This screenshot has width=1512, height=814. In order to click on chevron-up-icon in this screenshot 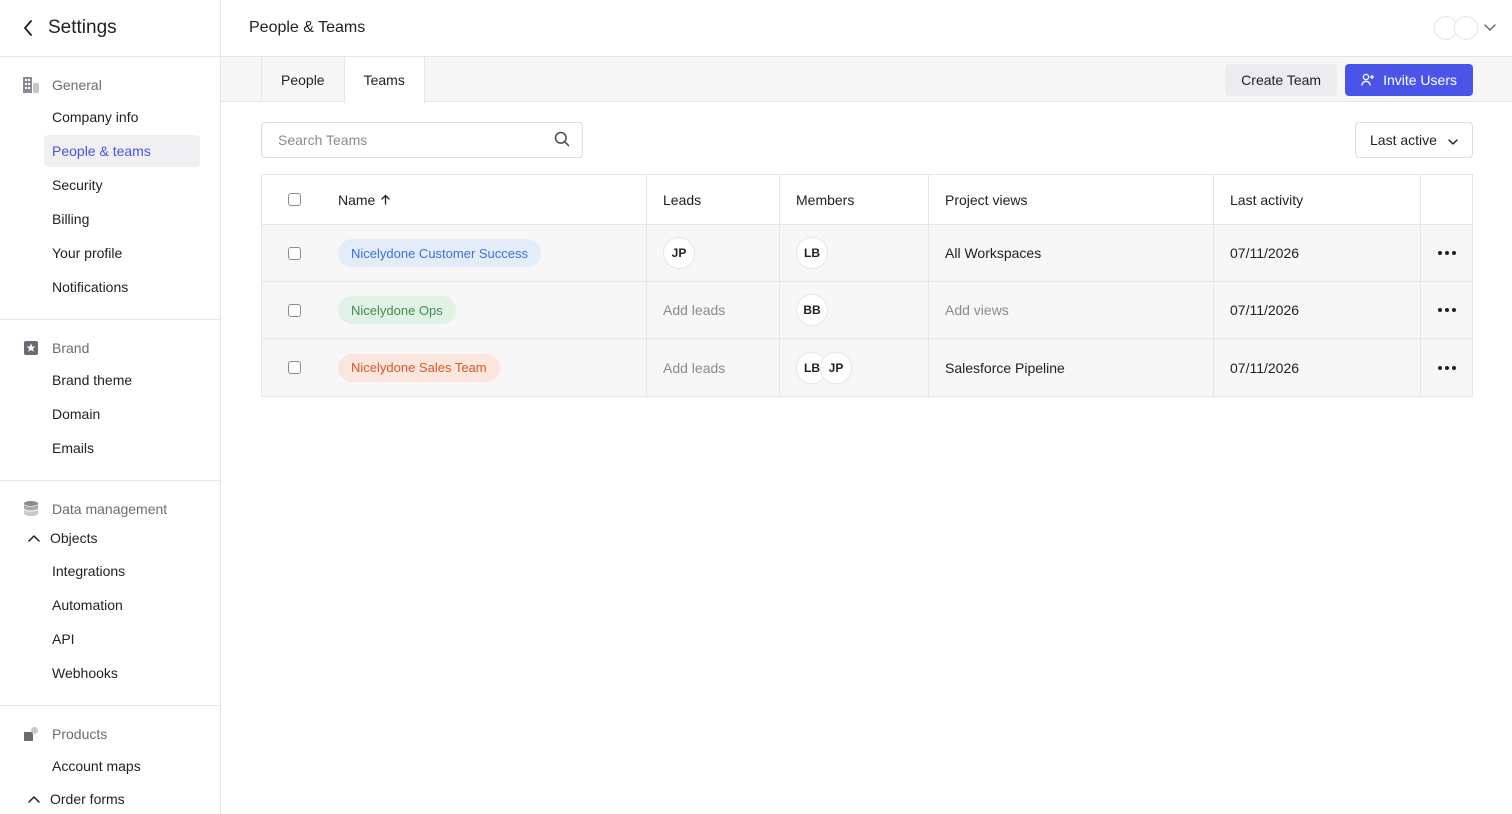, I will do `click(34, 538)`.